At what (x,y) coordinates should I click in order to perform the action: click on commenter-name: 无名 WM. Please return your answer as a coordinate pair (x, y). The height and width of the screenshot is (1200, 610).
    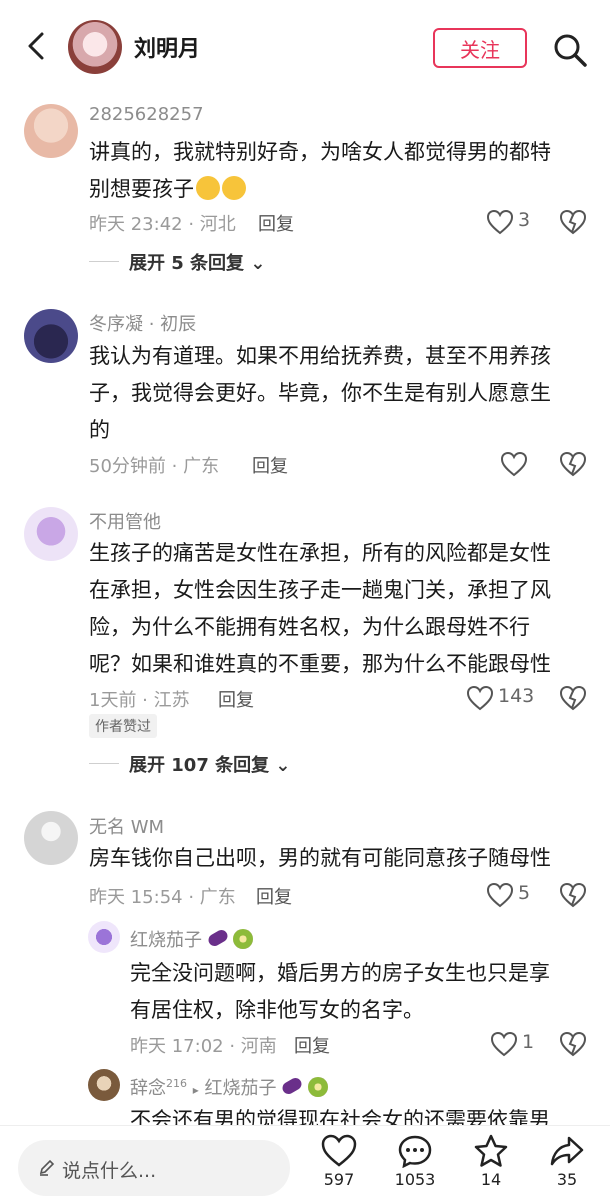
    Looking at the image, I should click on (126, 826).